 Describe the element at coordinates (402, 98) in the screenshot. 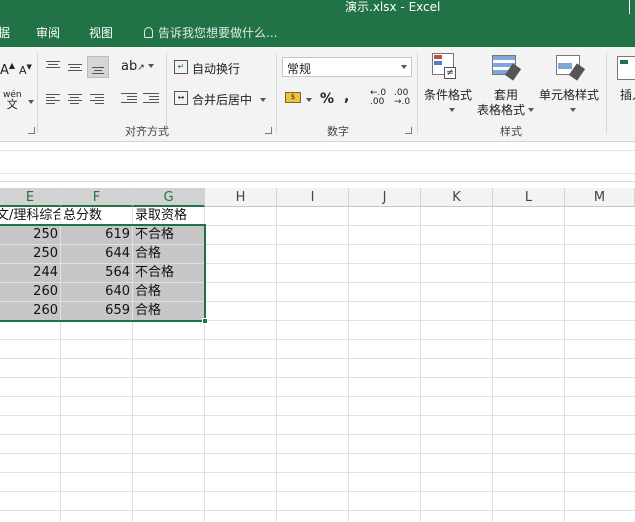

I see `decrease-decimal-icon: .00 →.0` at that location.